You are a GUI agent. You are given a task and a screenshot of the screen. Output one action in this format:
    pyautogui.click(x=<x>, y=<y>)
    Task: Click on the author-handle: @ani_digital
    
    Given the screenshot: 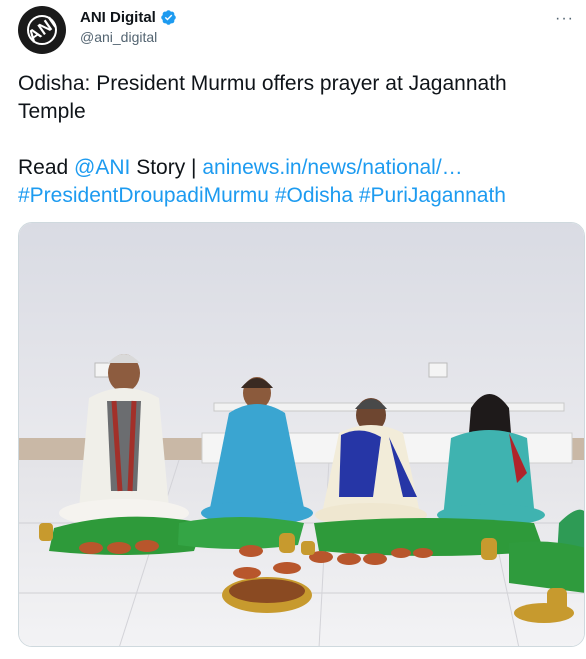 What is the action you would take?
    pyautogui.click(x=128, y=37)
    